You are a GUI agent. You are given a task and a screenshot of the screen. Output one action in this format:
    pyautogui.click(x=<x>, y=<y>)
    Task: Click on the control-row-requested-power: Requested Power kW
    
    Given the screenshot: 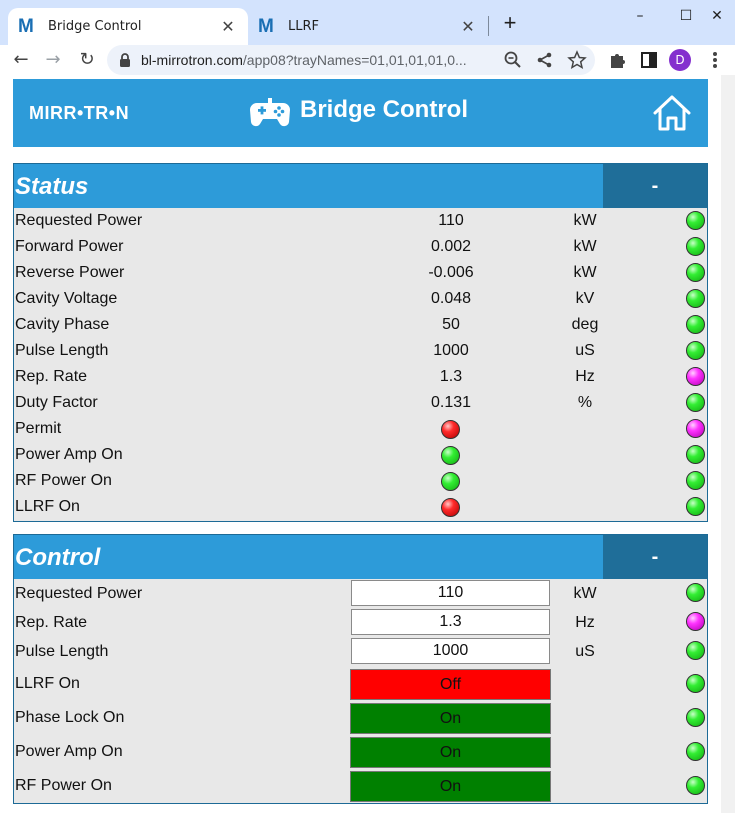 What is the action you would take?
    pyautogui.click(x=360, y=593)
    